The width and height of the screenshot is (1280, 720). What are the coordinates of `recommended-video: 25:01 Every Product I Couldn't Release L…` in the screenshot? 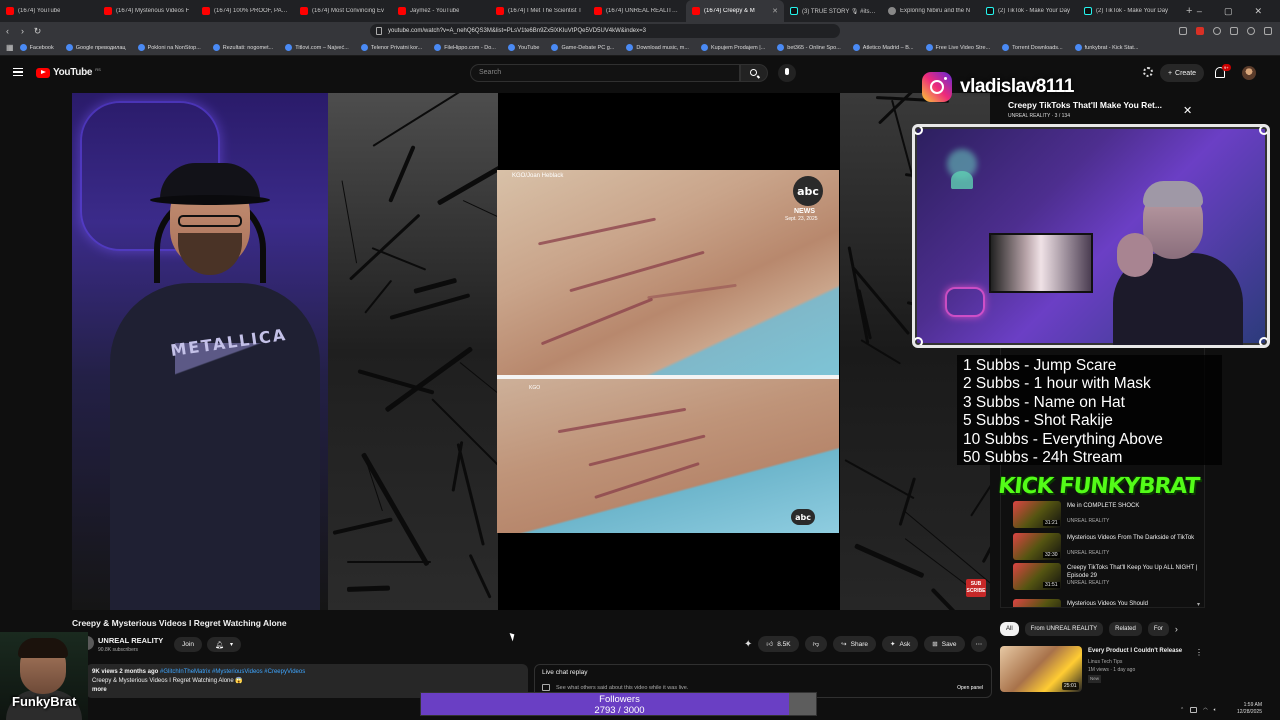 It's located at (1101, 669).